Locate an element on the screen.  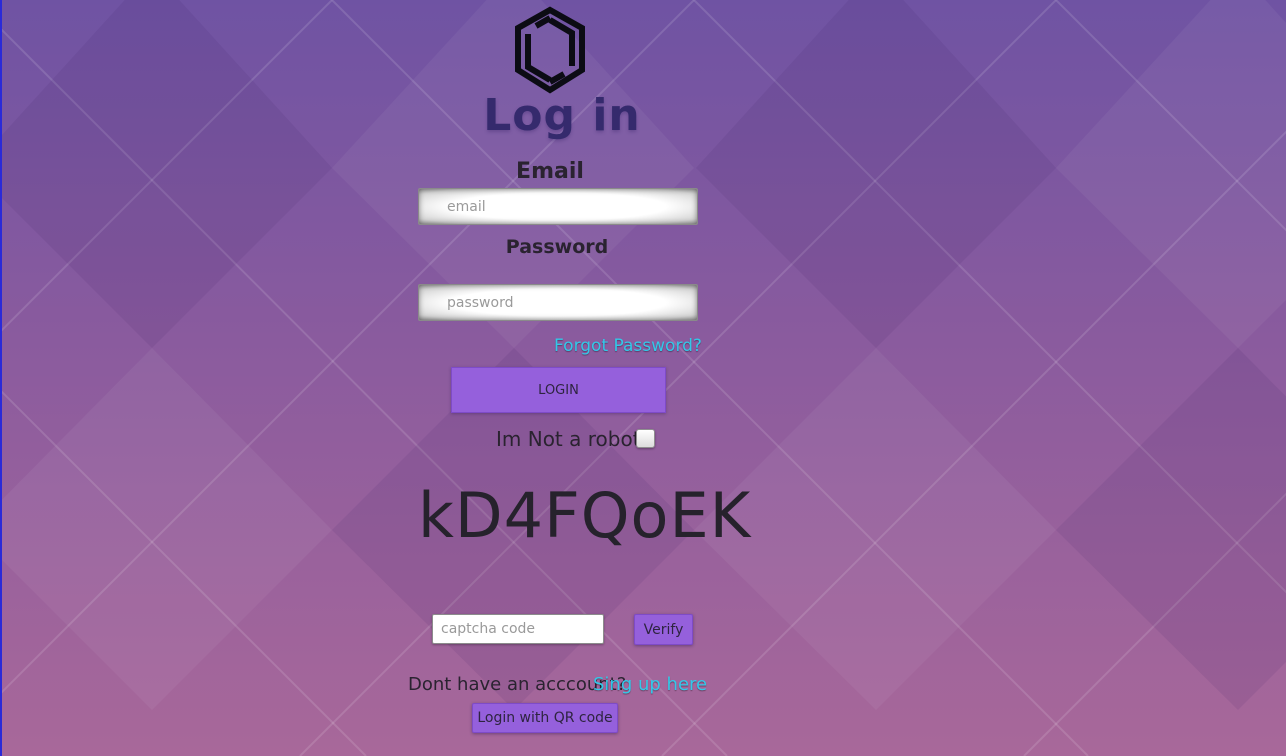
captcha-input is located at coordinates (518, 629).